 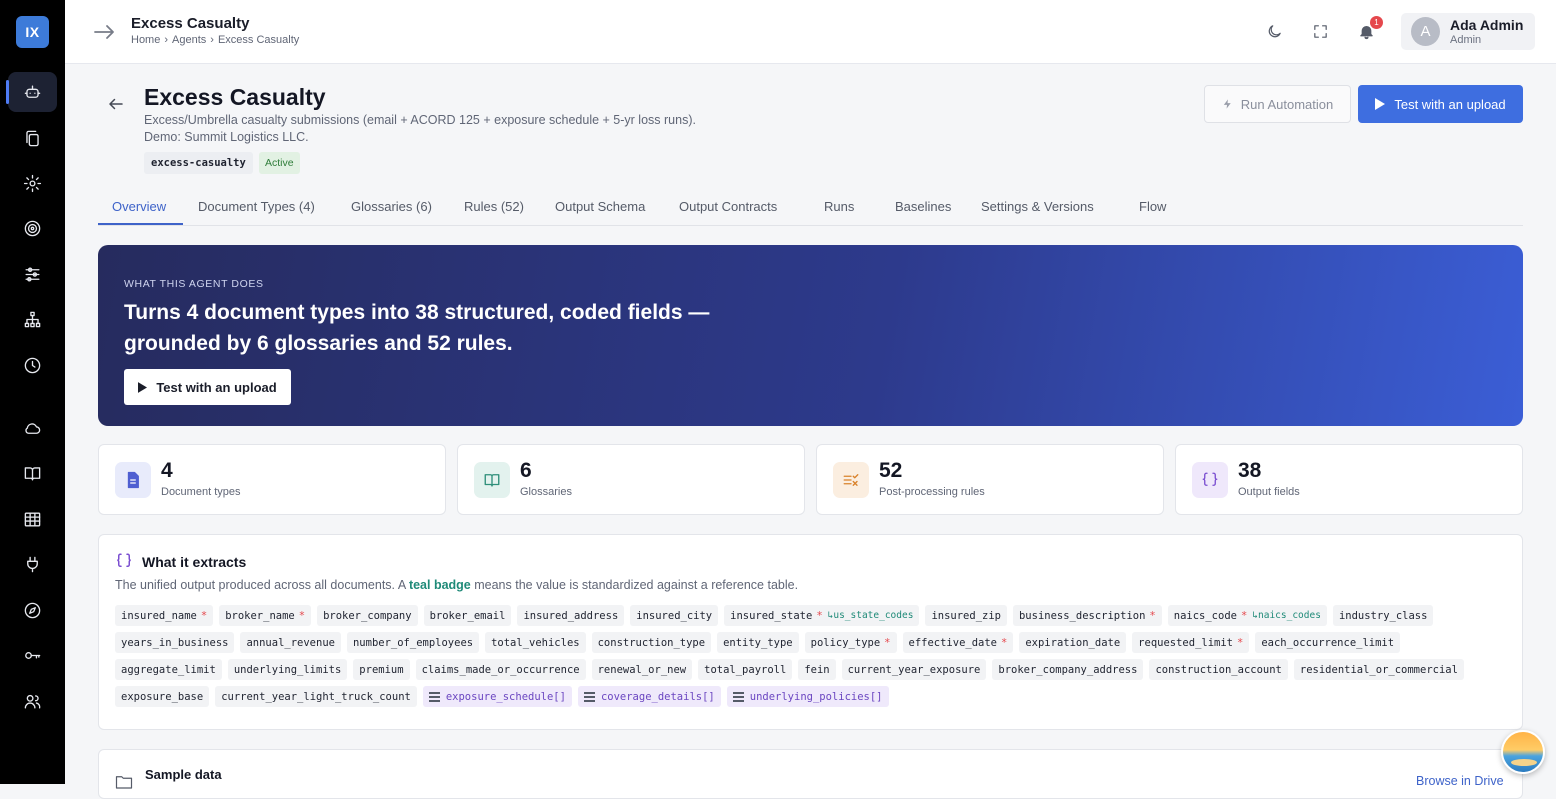 What do you see at coordinates (839, 206) in the screenshot?
I see `tab-runs: Runs` at bounding box center [839, 206].